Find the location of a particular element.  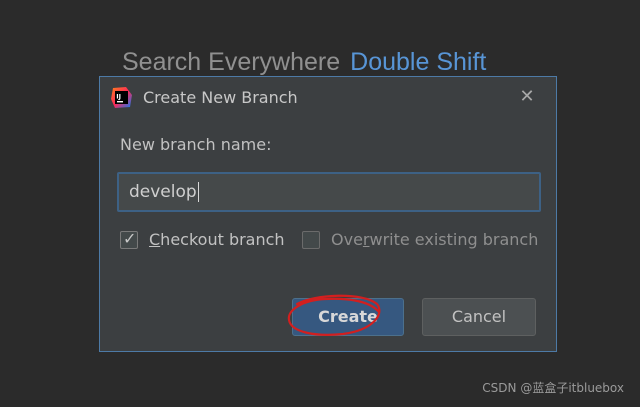

checkout-branch-checkbox: ✓ is located at coordinates (129, 239).